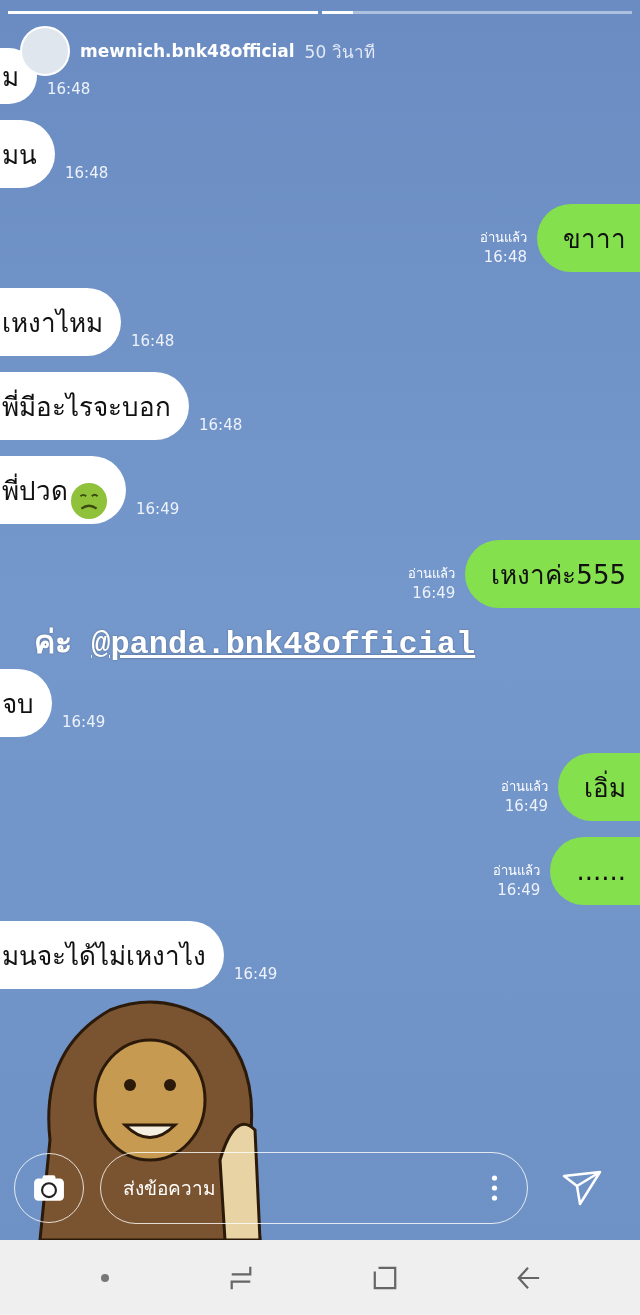 This screenshot has height=1315, width=640. What do you see at coordinates (552, 574) in the screenshot?
I see `message-bubble: เหงาค่ะ555` at bounding box center [552, 574].